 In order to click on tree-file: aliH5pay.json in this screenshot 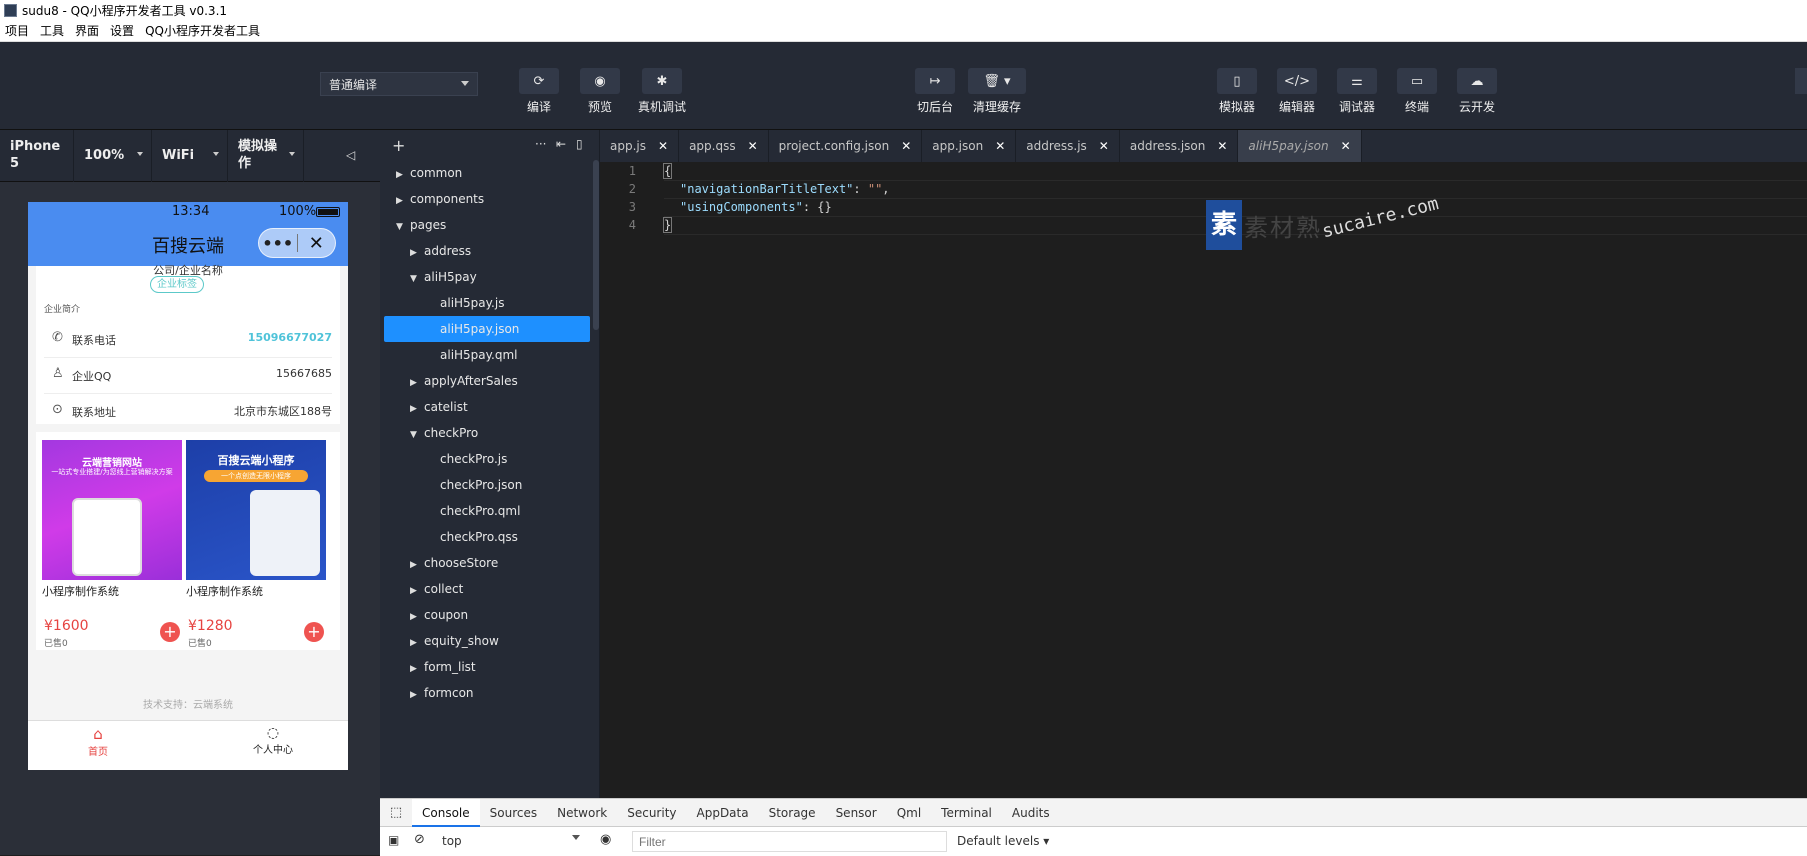, I will do `click(487, 329)`.